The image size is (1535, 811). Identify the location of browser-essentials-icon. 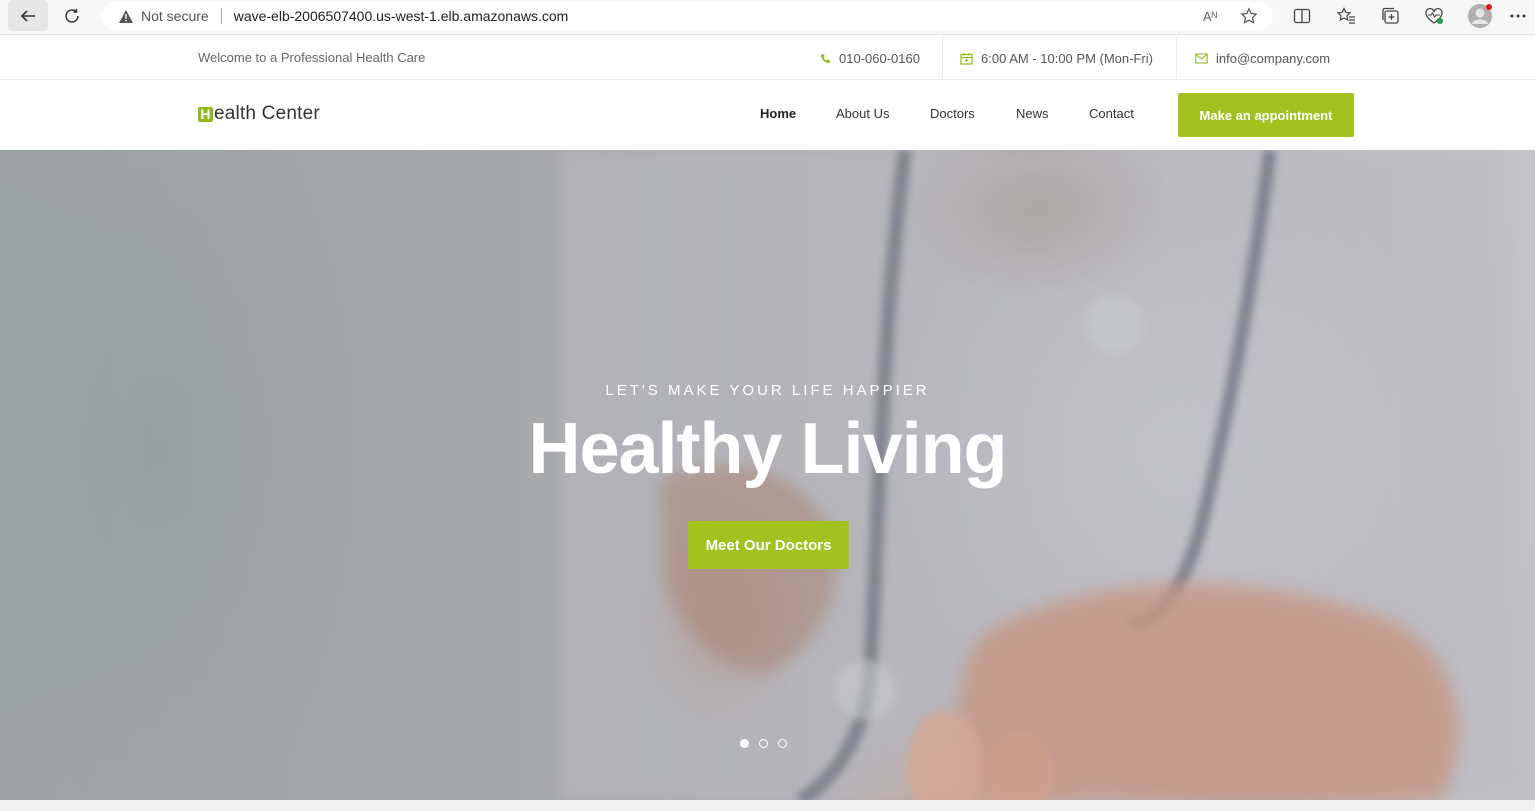
(1434, 16).